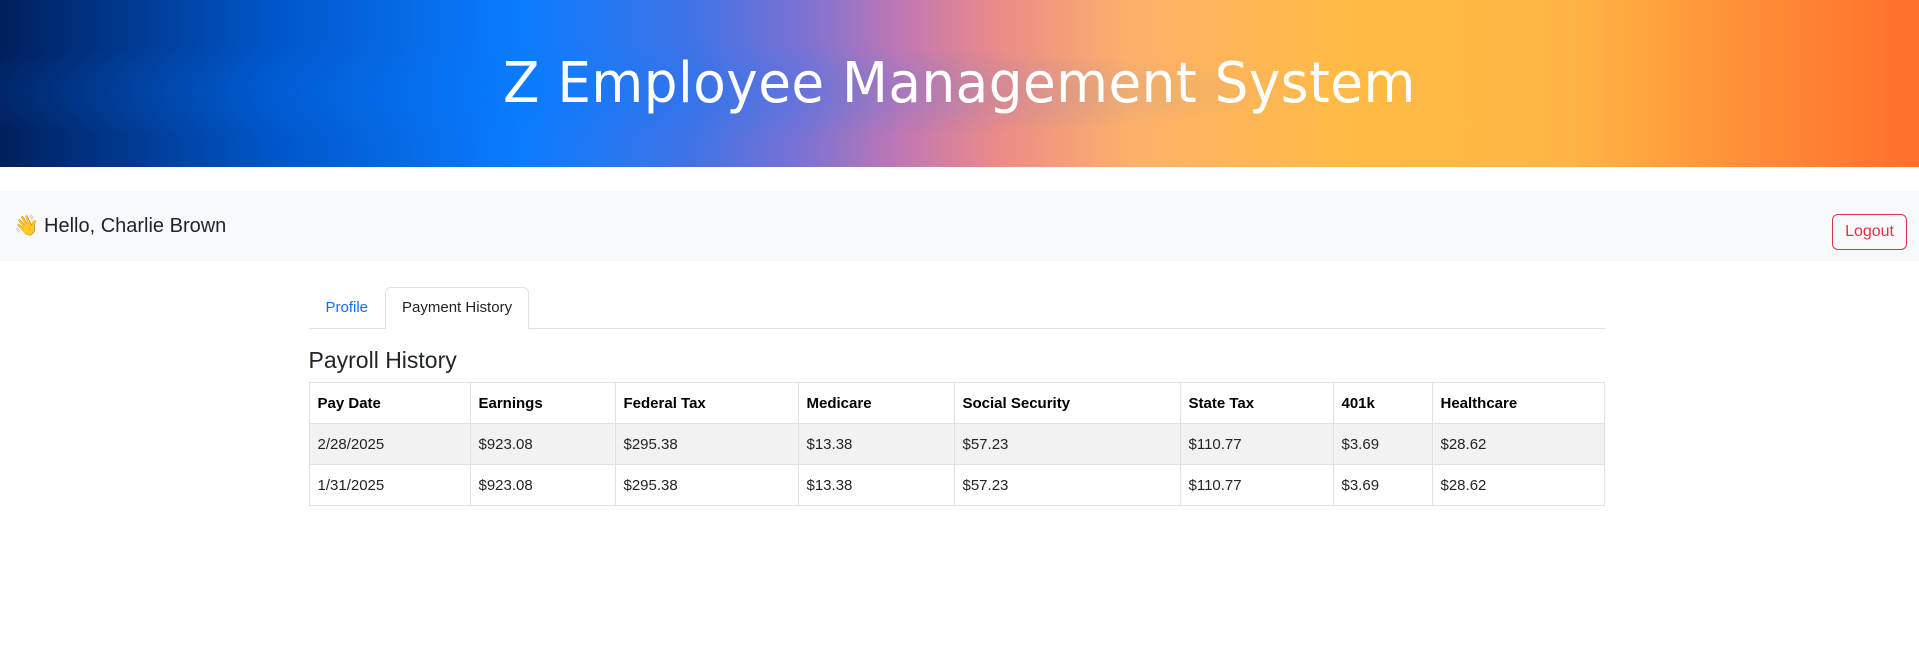 This screenshot has width=1919, height=653. What do you see at coordinates (1869, 232) in the screenshot?
I see `logout-button: Logout` at bounding box center [1869, 232].